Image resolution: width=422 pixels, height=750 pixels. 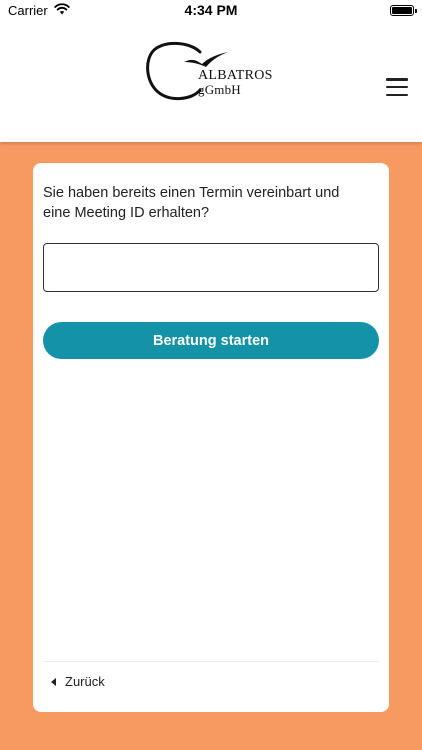 What do you see at coordinates (211, 661) in the screenshot?
I see `divider` at bounding box center [211, 661].